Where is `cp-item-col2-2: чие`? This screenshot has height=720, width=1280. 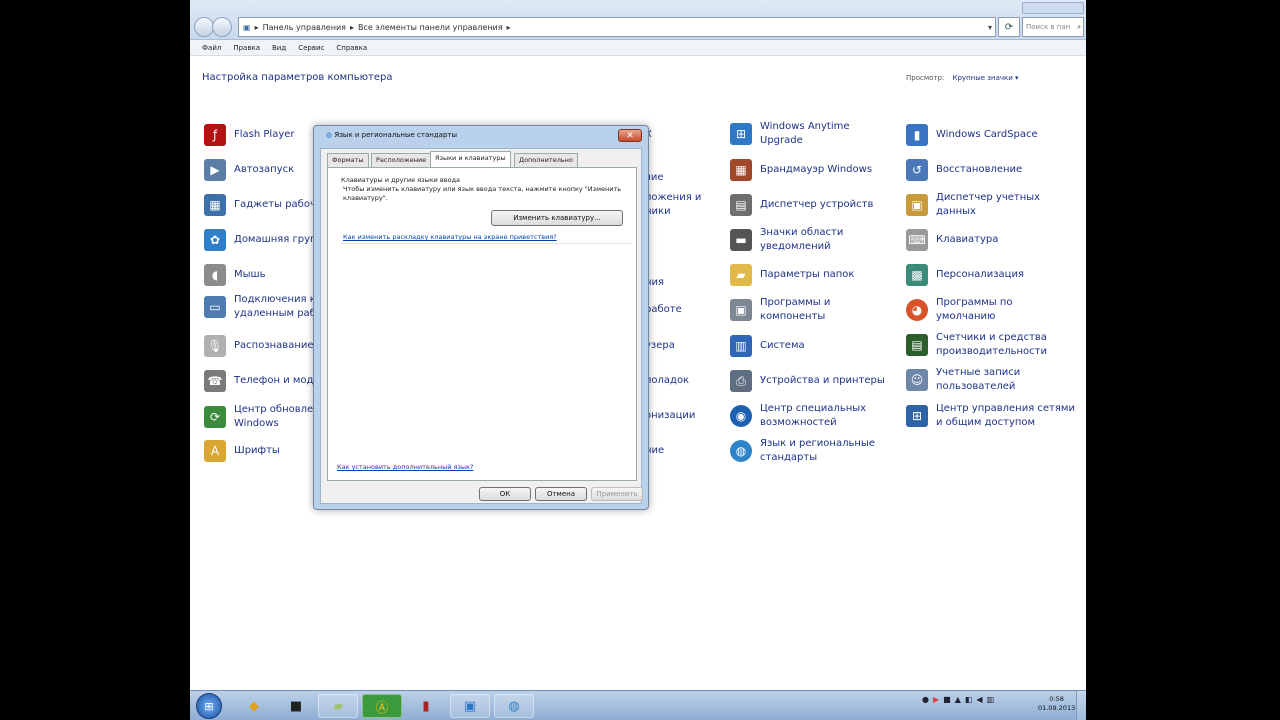 cp-item-col2-2: чие is located at coordinates (680, 178).